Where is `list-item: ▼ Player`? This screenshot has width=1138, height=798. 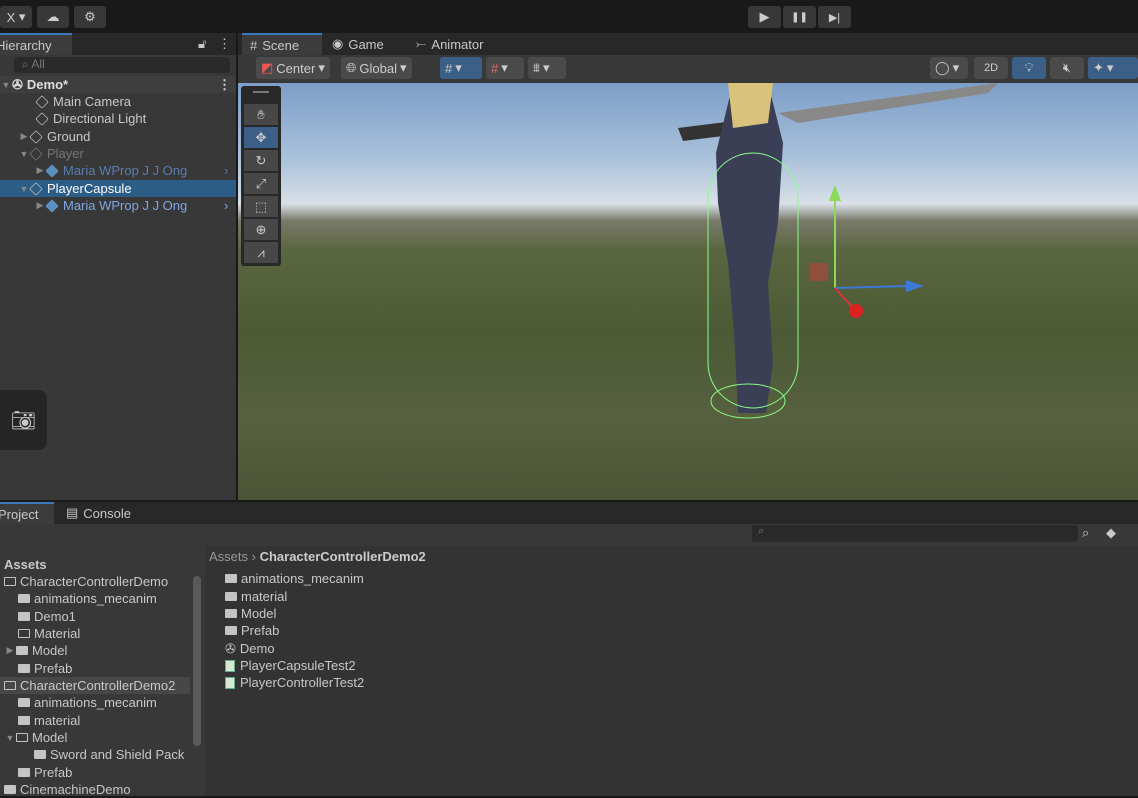
list-item: ▼ Player is located at coordinates (118, 153).